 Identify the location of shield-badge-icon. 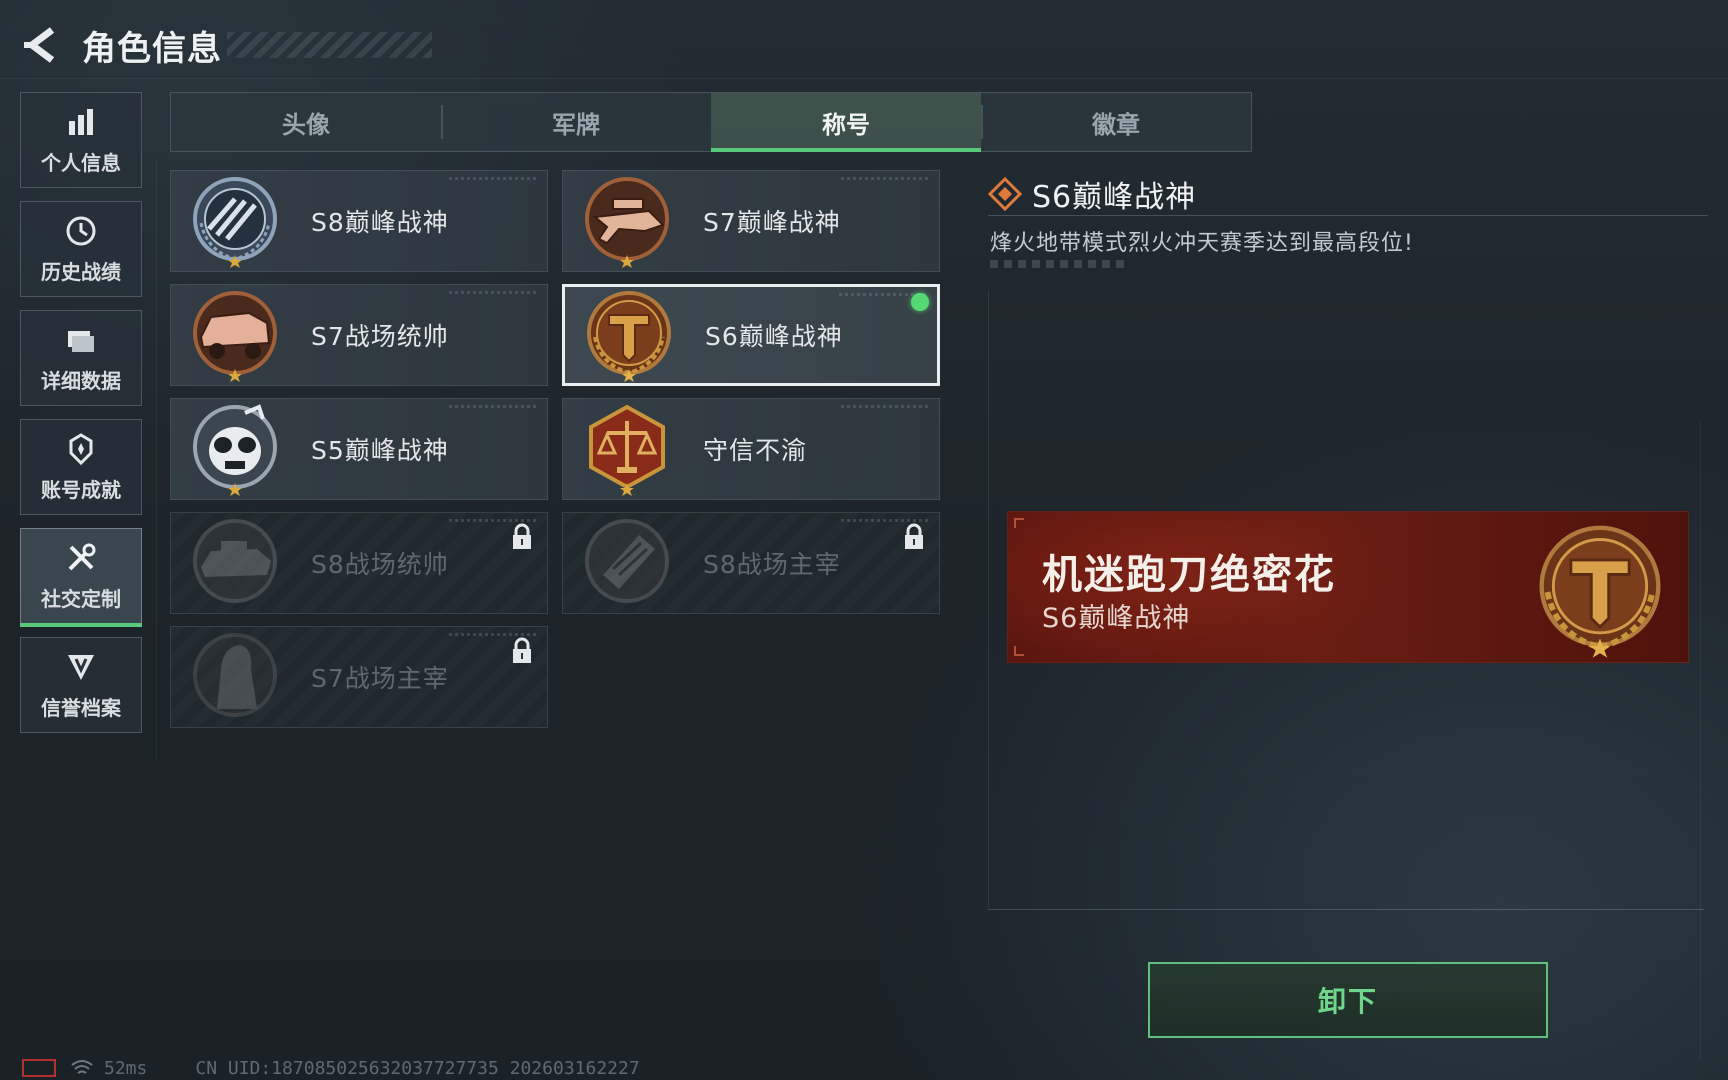
(81, 667).